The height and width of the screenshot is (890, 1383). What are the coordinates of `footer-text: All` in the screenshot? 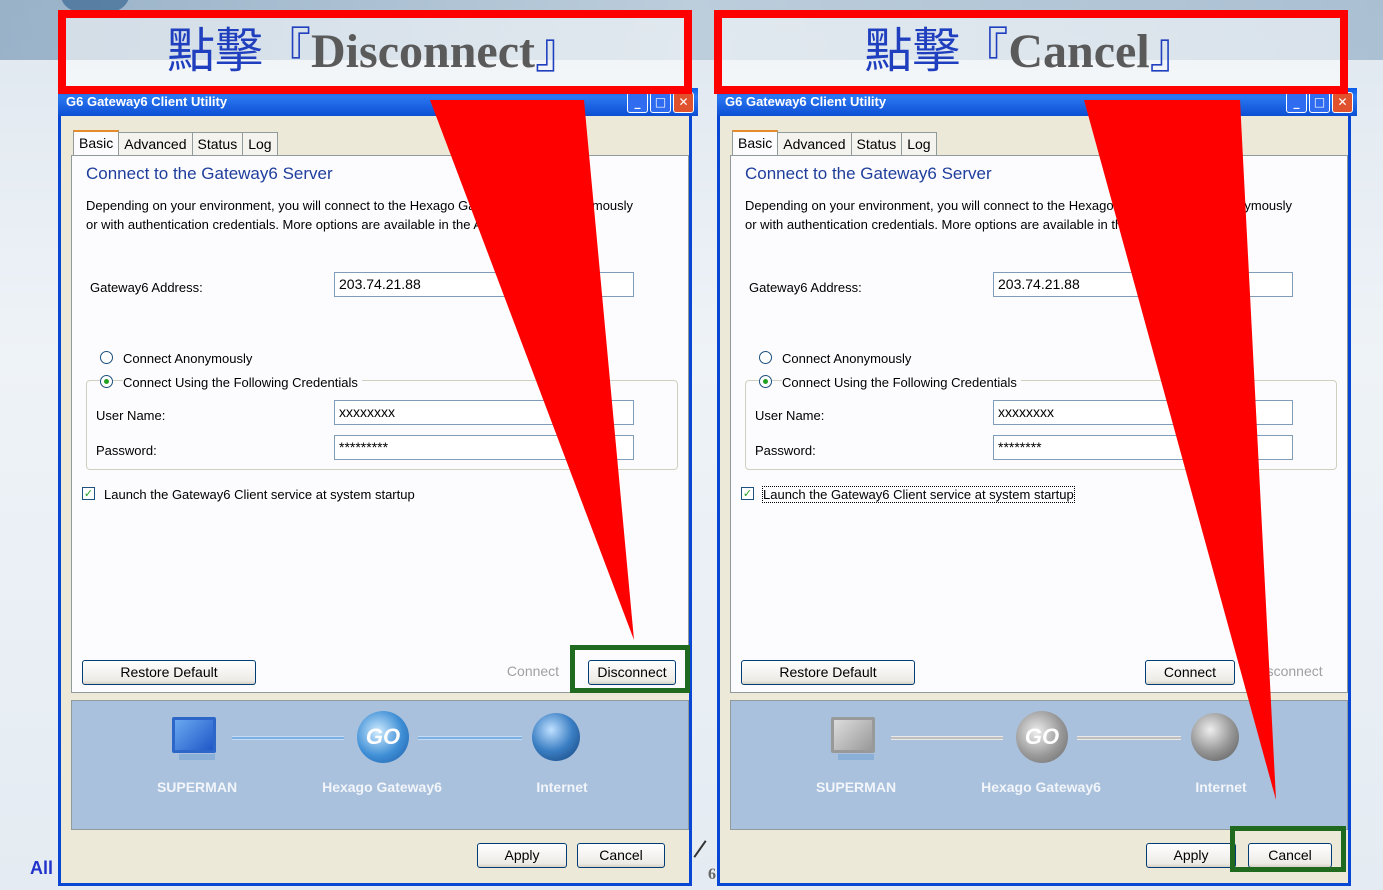 It's located at (42, 868).